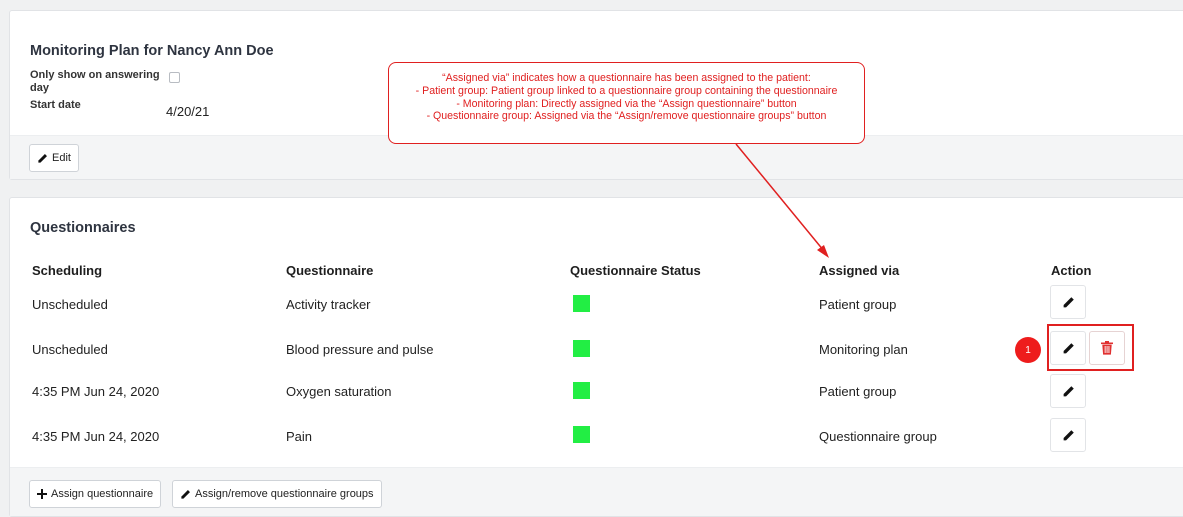 The height and width of the screenshot is (517, 1183). Describe the element at coordinates (339, 391) in the screenshot. I see `row3-questionnaire: Oxygen saturation` at that location.